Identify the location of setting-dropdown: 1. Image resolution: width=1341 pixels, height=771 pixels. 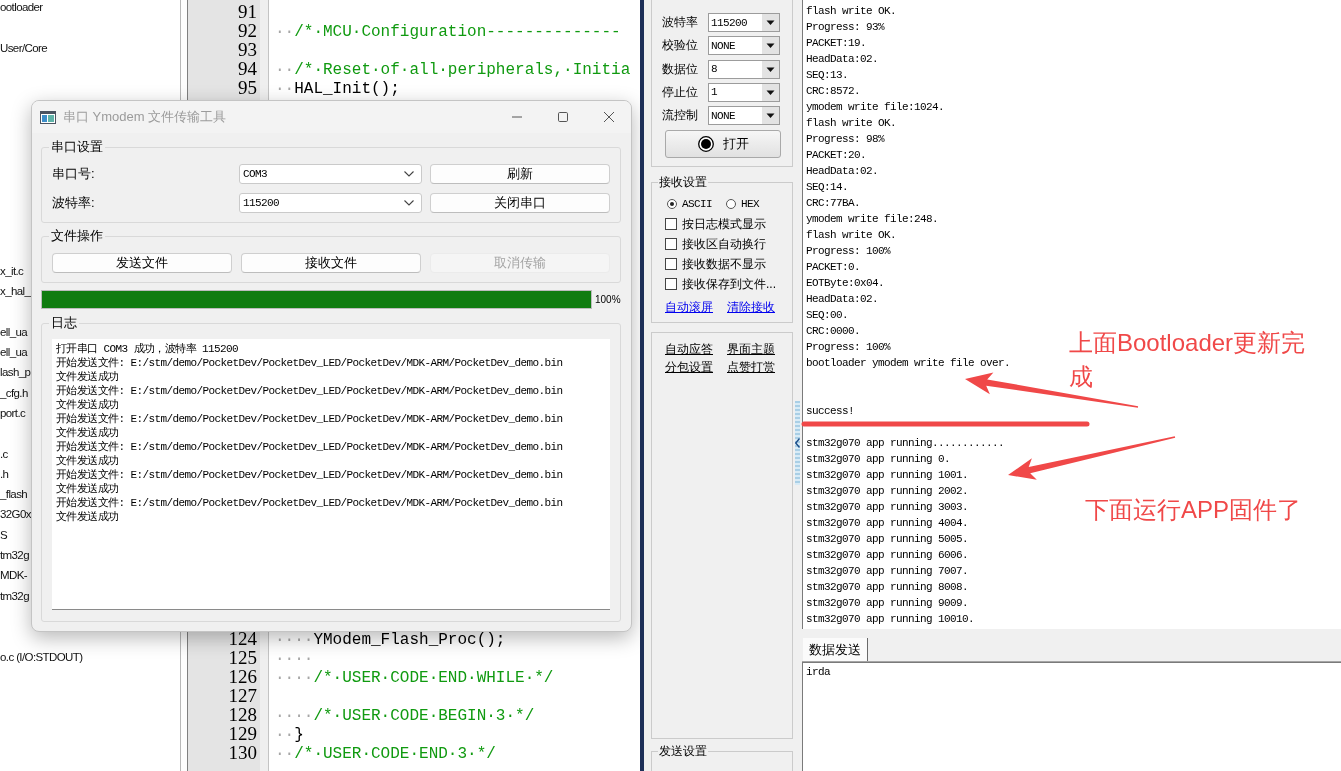
(744, 92).